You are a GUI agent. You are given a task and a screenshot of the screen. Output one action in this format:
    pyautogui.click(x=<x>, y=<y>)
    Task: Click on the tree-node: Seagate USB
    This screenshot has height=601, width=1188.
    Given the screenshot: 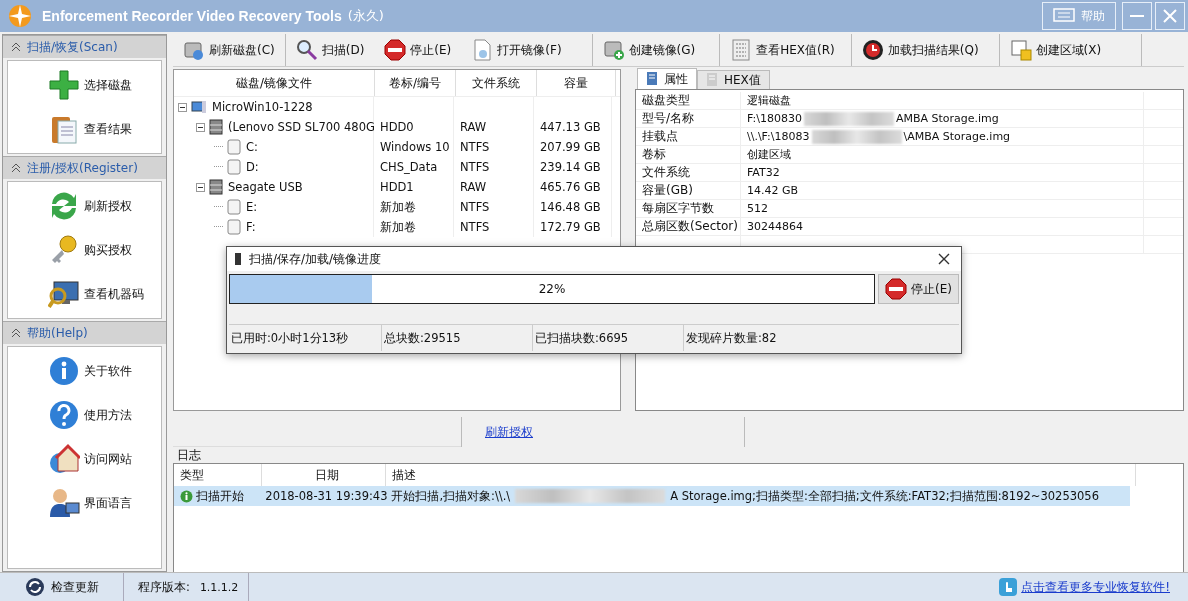 What is the action you would take?
    pyautogui.click(x=265, y=187)
    